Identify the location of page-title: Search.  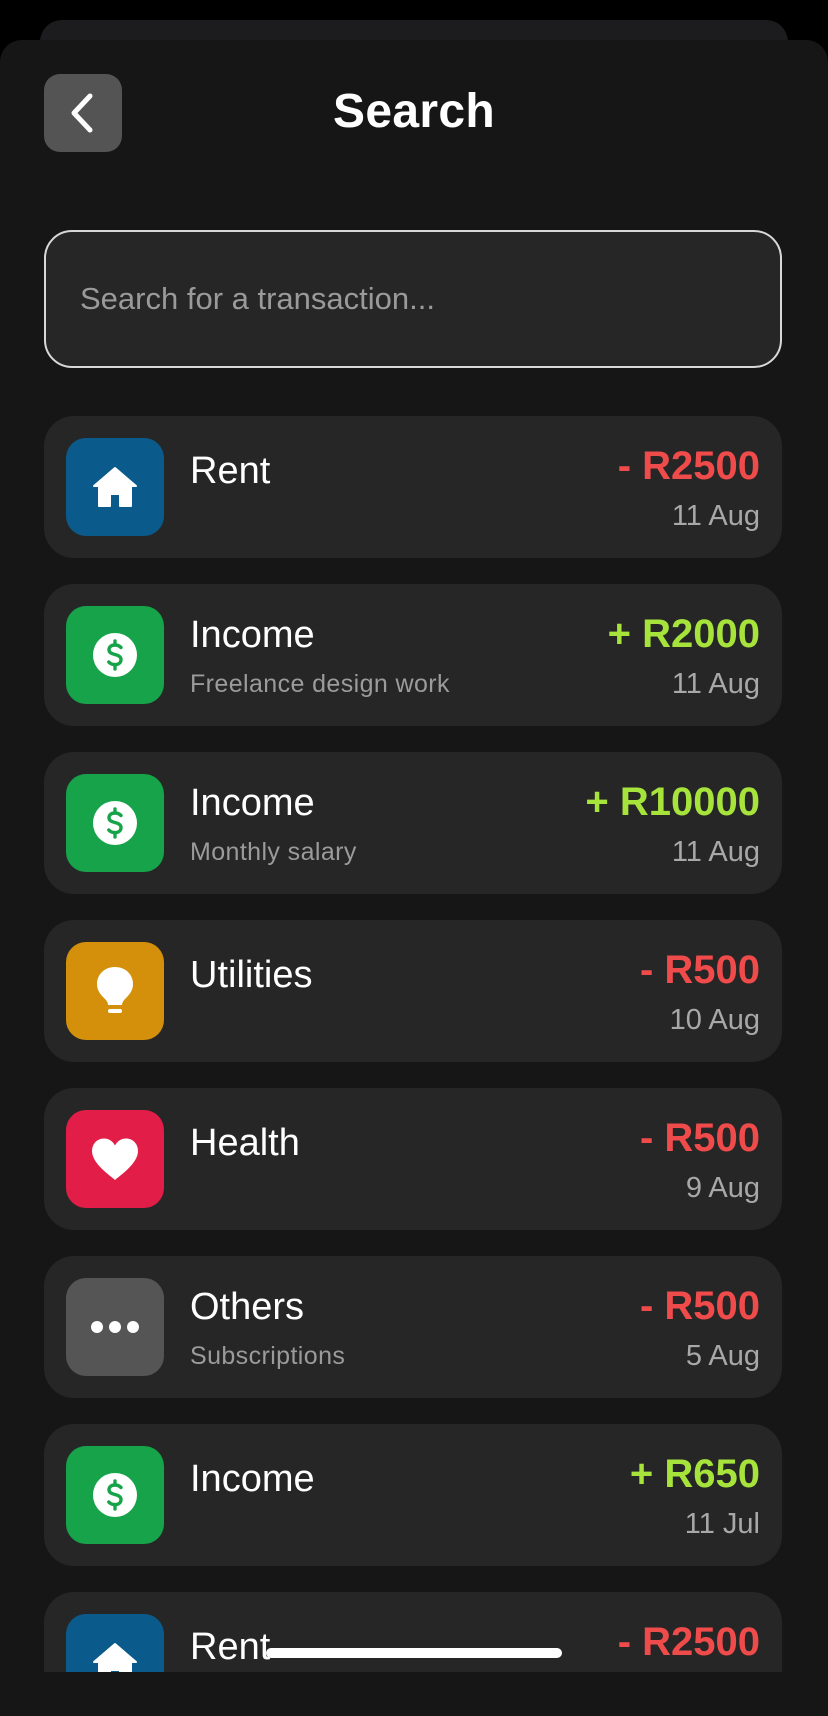
(414, 111).